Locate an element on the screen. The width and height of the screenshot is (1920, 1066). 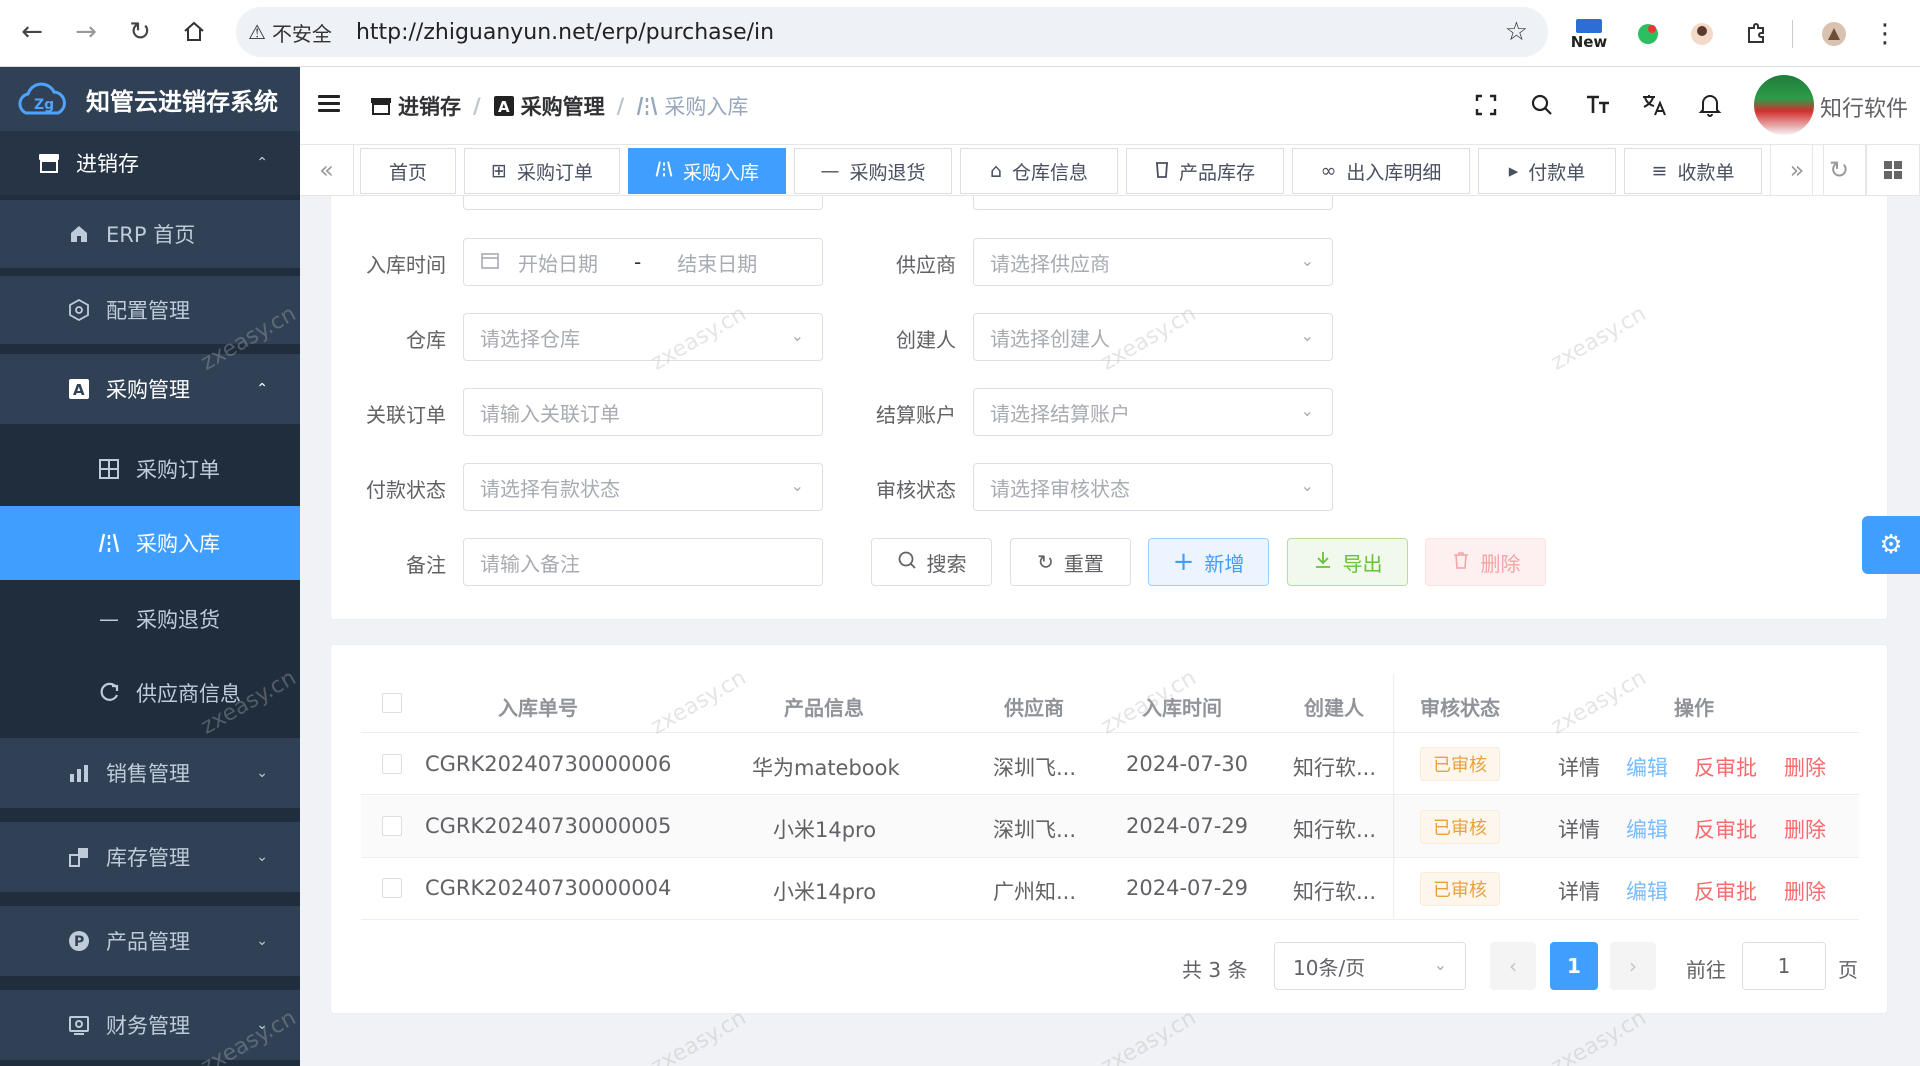
sidebar-item-jinxiaocun: 进销存 ⌃ is located at coordinates (150, 163).